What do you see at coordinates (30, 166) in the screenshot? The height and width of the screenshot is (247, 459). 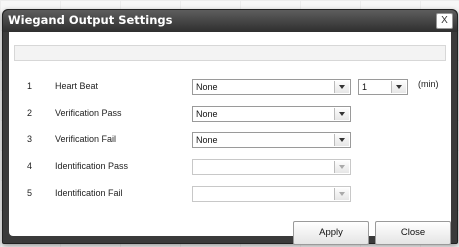 I see `row-number: 4` at bounding box center [30, 166].